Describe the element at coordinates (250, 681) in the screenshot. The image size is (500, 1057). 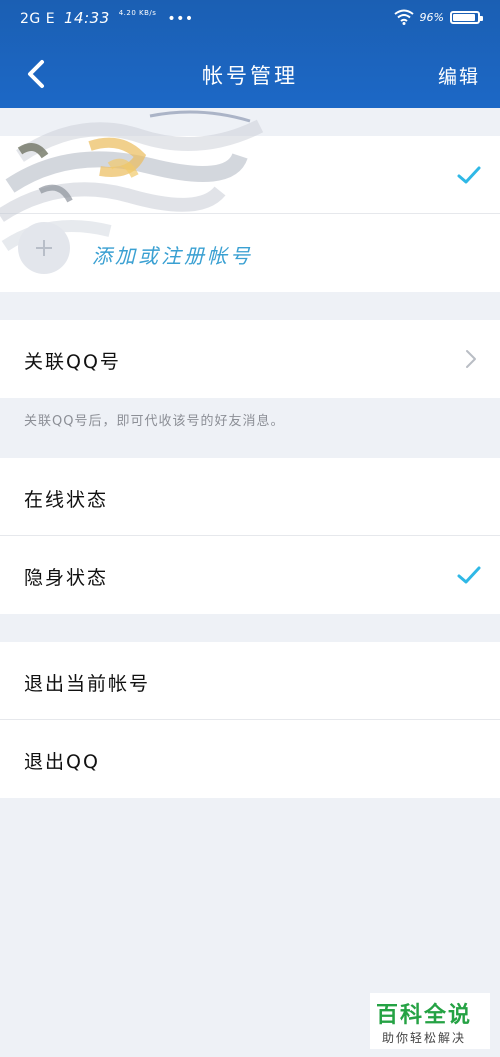
I see `logout-current-row: 退出当前帐号` at that location.